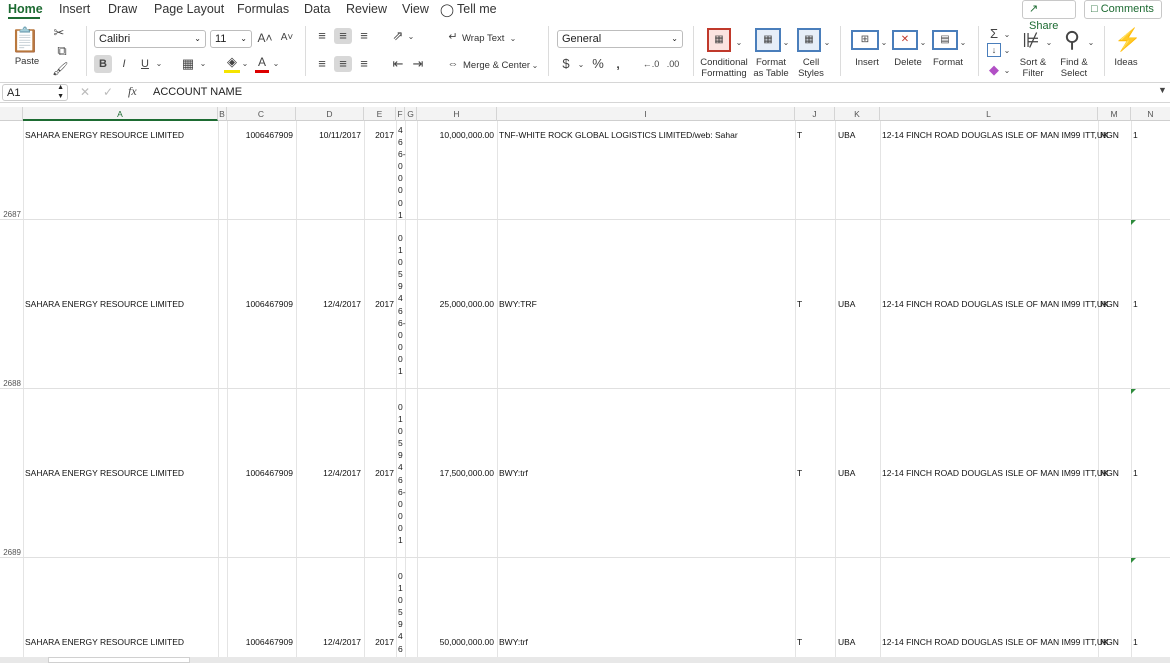  What do you see at coordinates (59, 33) in the screenshot?
I see `cut-icon: ✂` at bounding box center [59, 33].